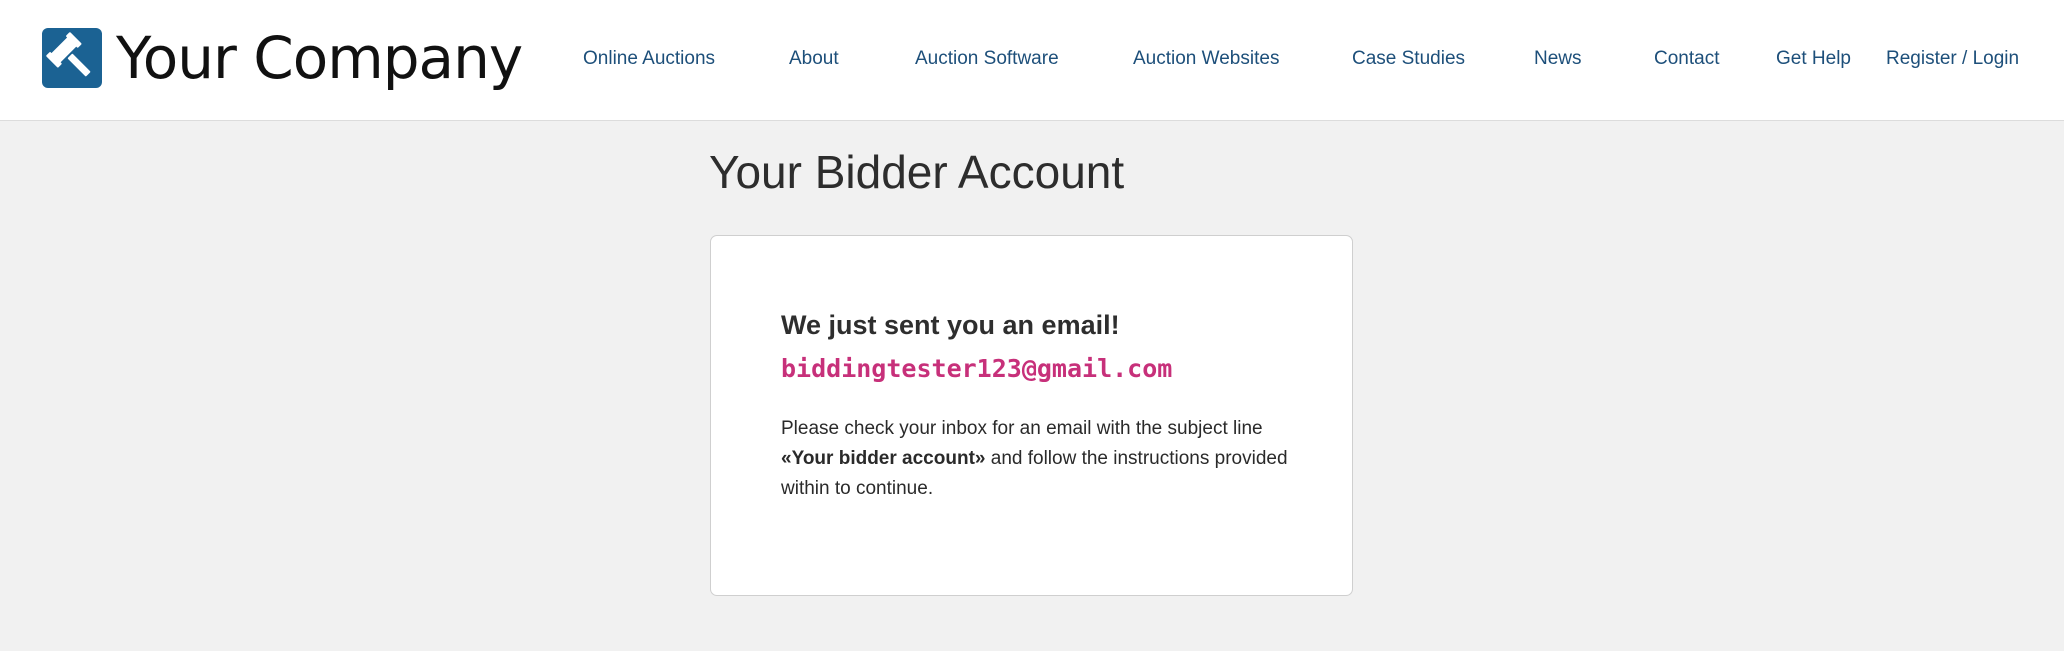 The image size is (2064, 651). Describe the element at coordinates (1686, 59) in the screenshot. I see `nav-contact: Contact` at that location.